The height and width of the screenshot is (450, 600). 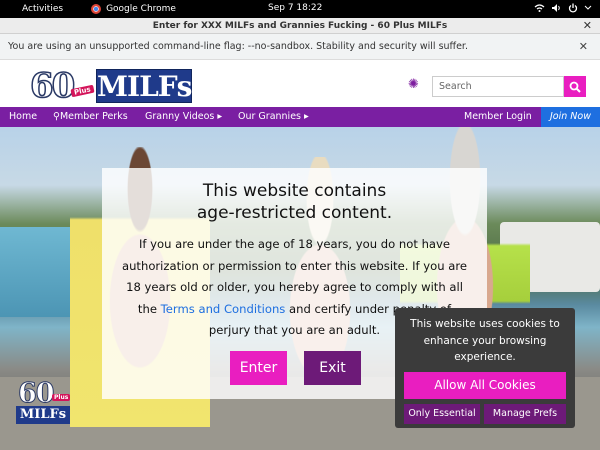 I want to click on system-tray, so click(x=563, y=8).